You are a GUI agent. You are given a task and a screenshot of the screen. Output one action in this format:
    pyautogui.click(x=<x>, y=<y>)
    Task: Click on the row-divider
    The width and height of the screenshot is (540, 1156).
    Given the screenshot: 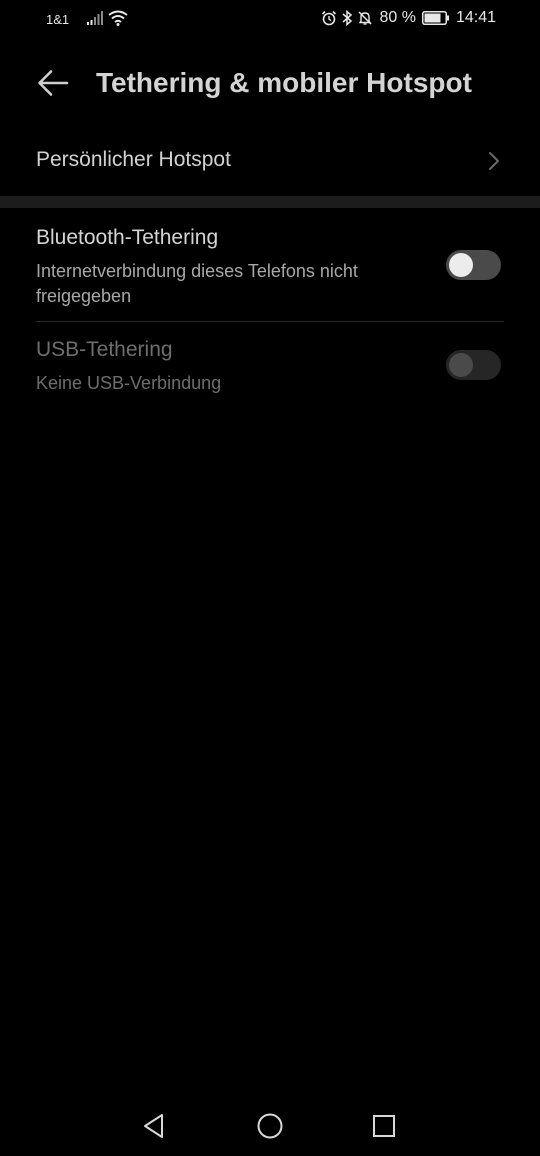 What is the action you would take?
    pyautogui.click(x=270, y=321)
    